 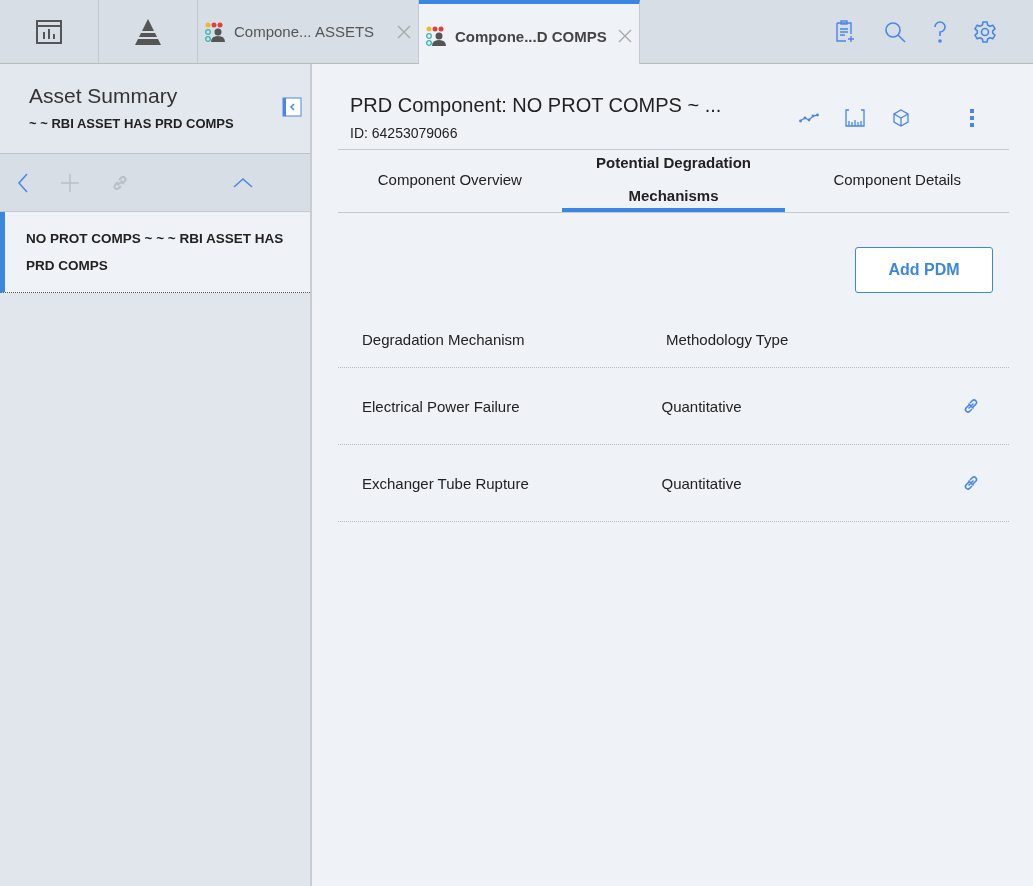 What do you see at coordinates (450, 181) in the screenshot?
I see `tab: Component Overview` at bounding box center [450, 181].